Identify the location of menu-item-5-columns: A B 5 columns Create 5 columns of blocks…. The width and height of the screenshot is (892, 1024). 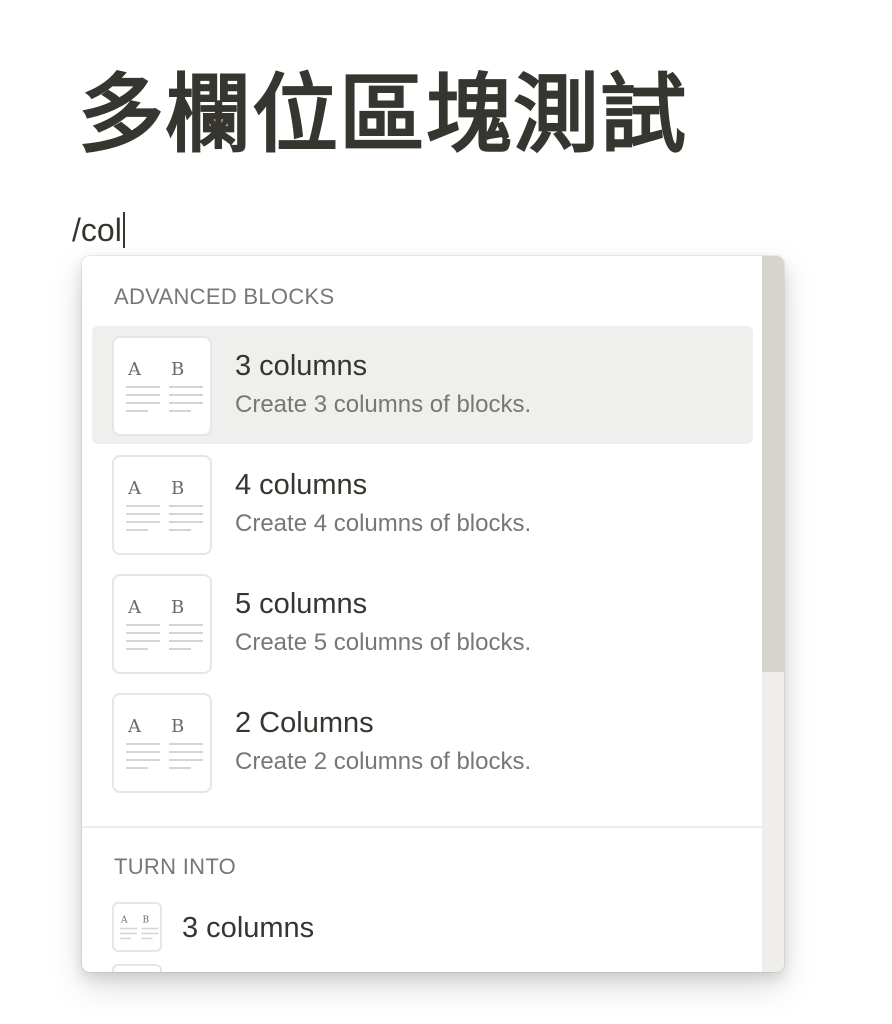
(422, 623).